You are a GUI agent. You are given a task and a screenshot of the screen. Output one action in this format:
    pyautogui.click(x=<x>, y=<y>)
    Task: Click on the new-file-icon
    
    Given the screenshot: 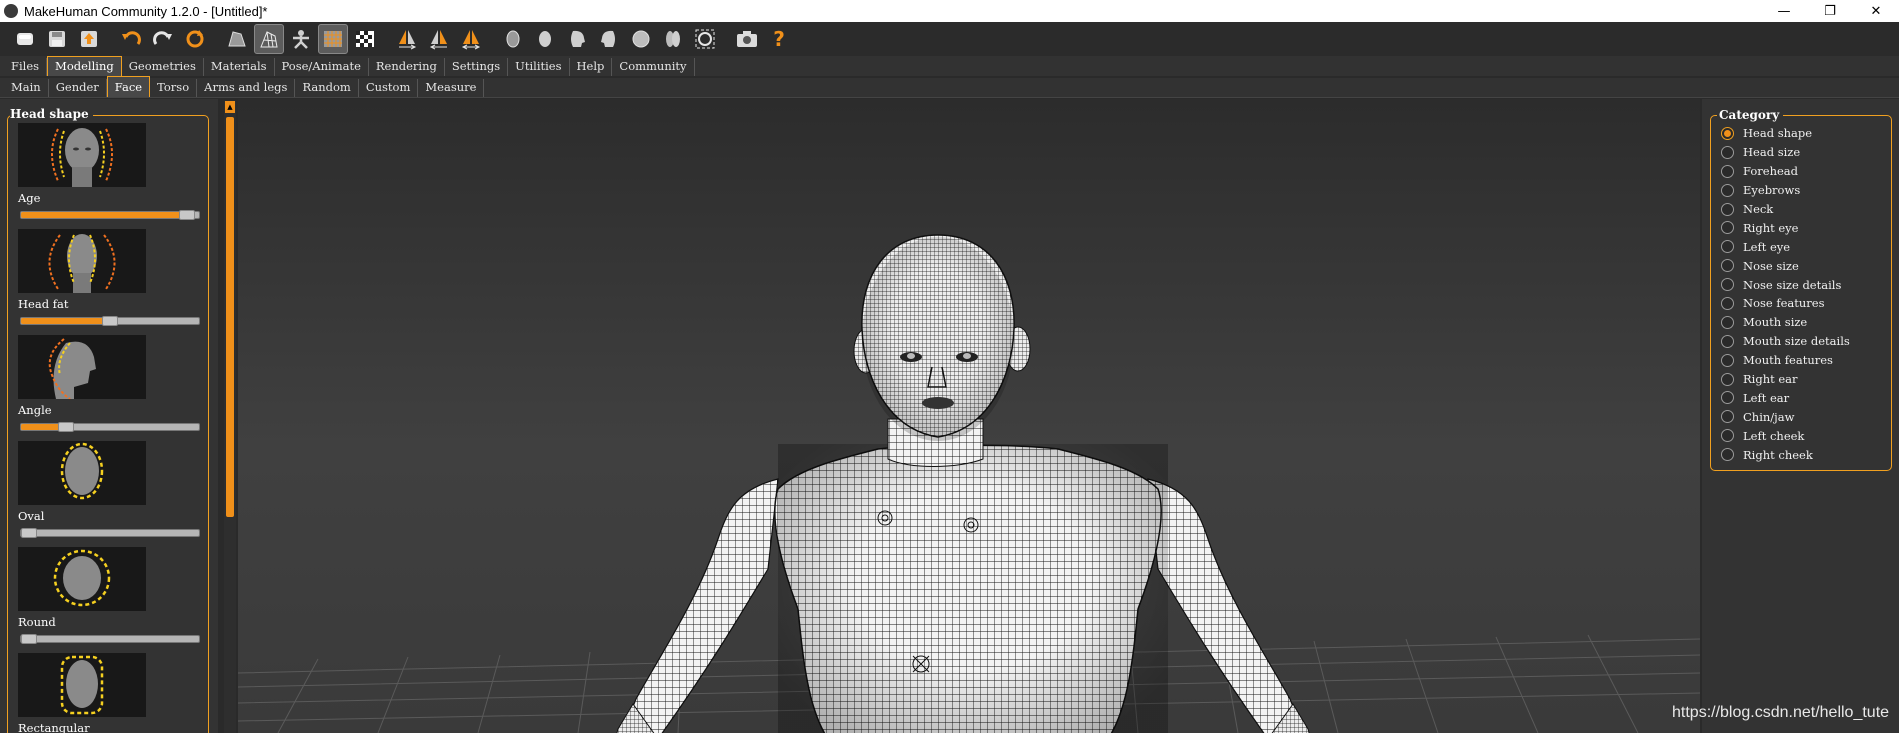 What is the action you would take?
    pyautogui.click(x=25, y=39)
    